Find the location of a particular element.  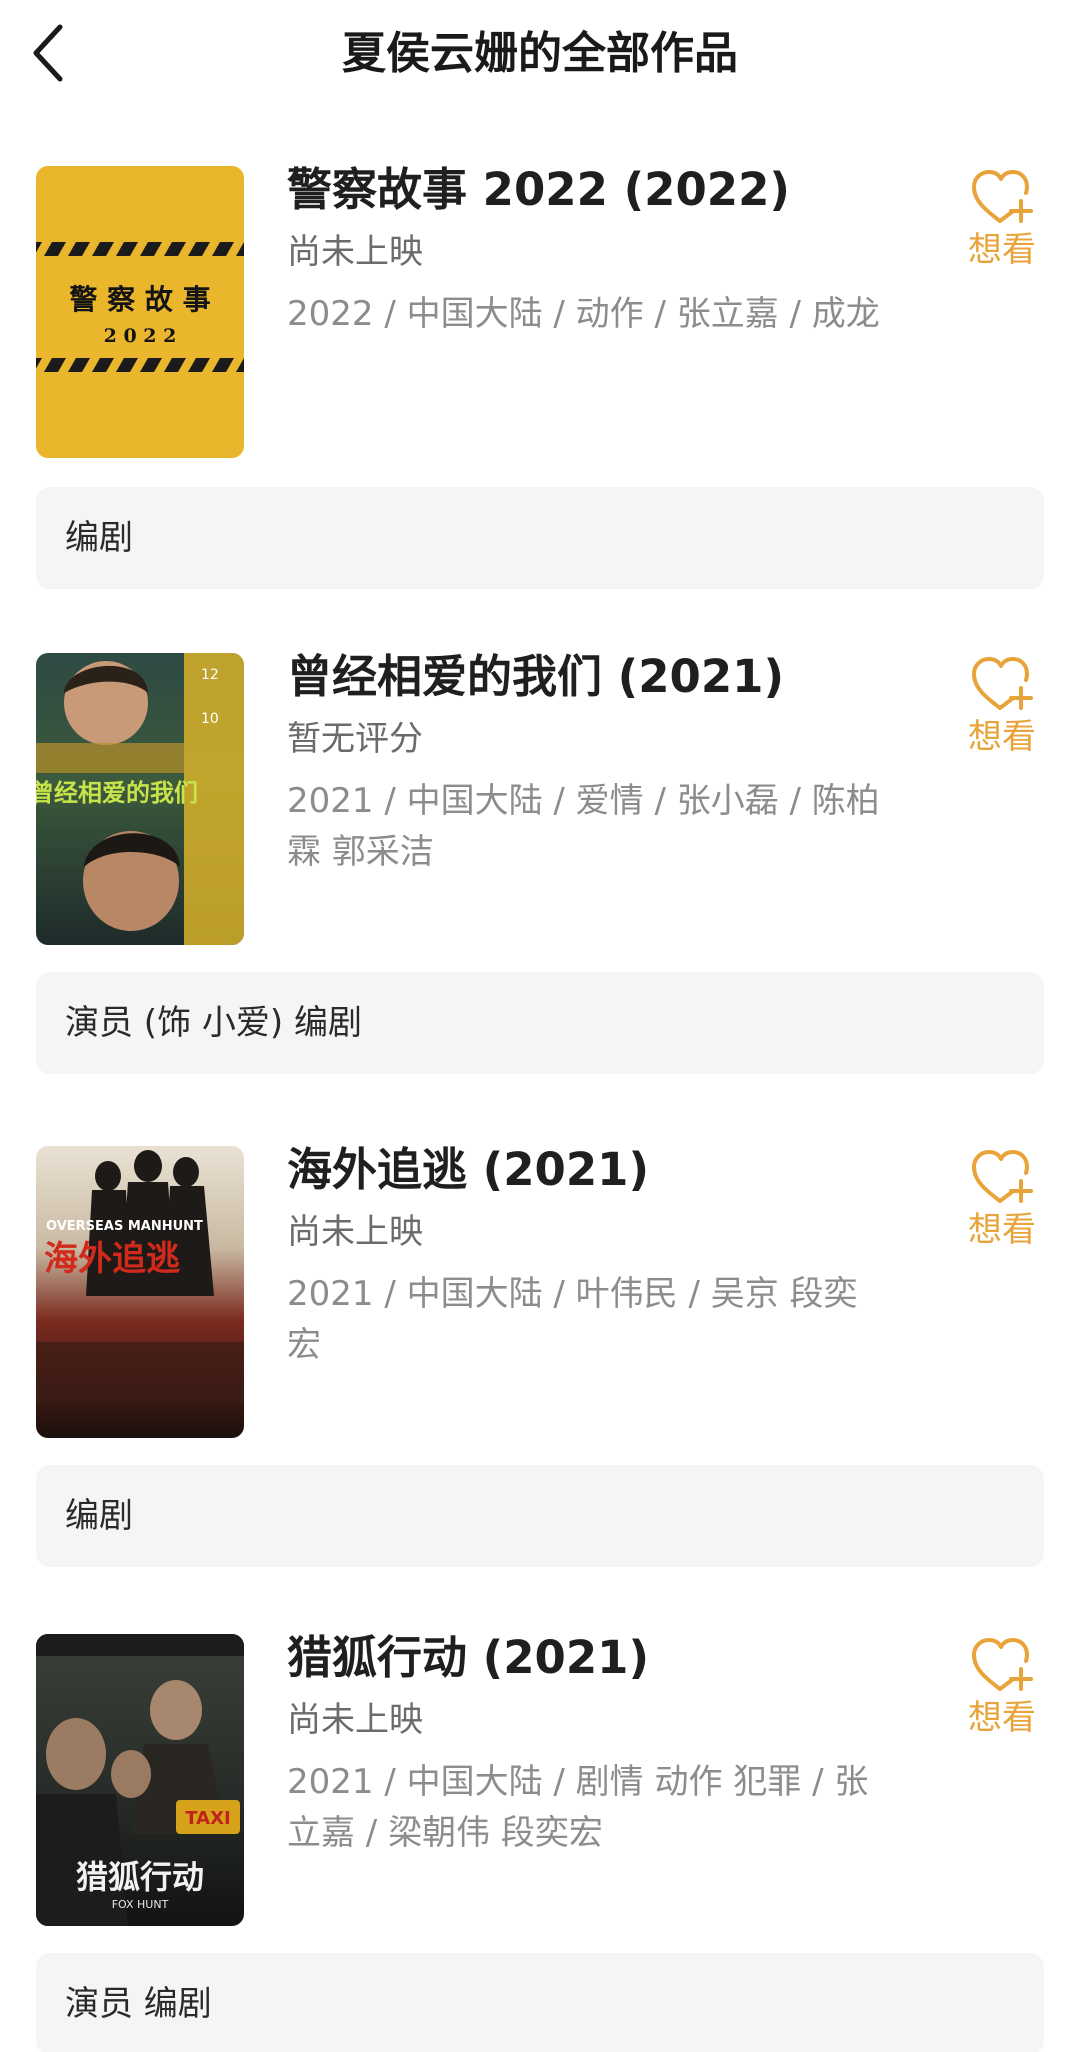

role-text: 演员 (饰 小爱) 编剧 is located at coordinates (213, 1023).